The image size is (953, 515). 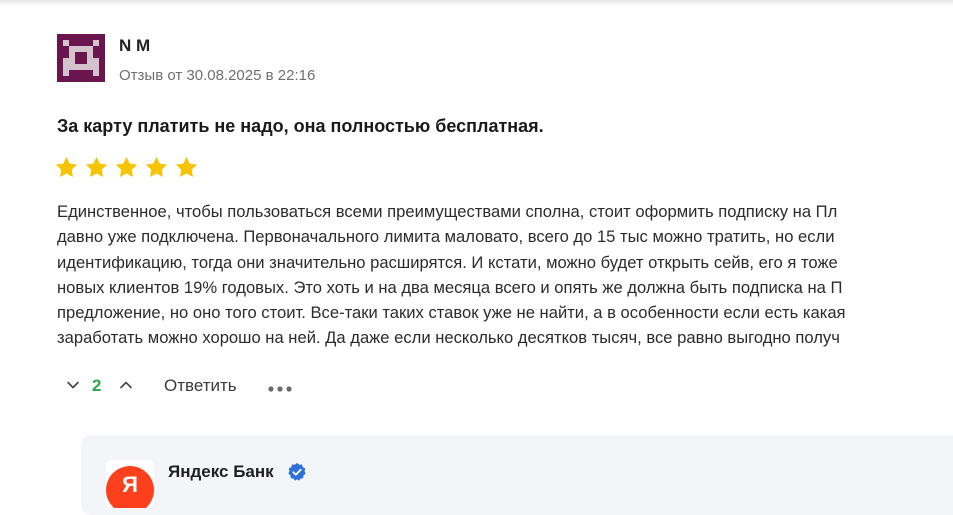 I want to click on vote-count: 2, so click(x=97, y=385).